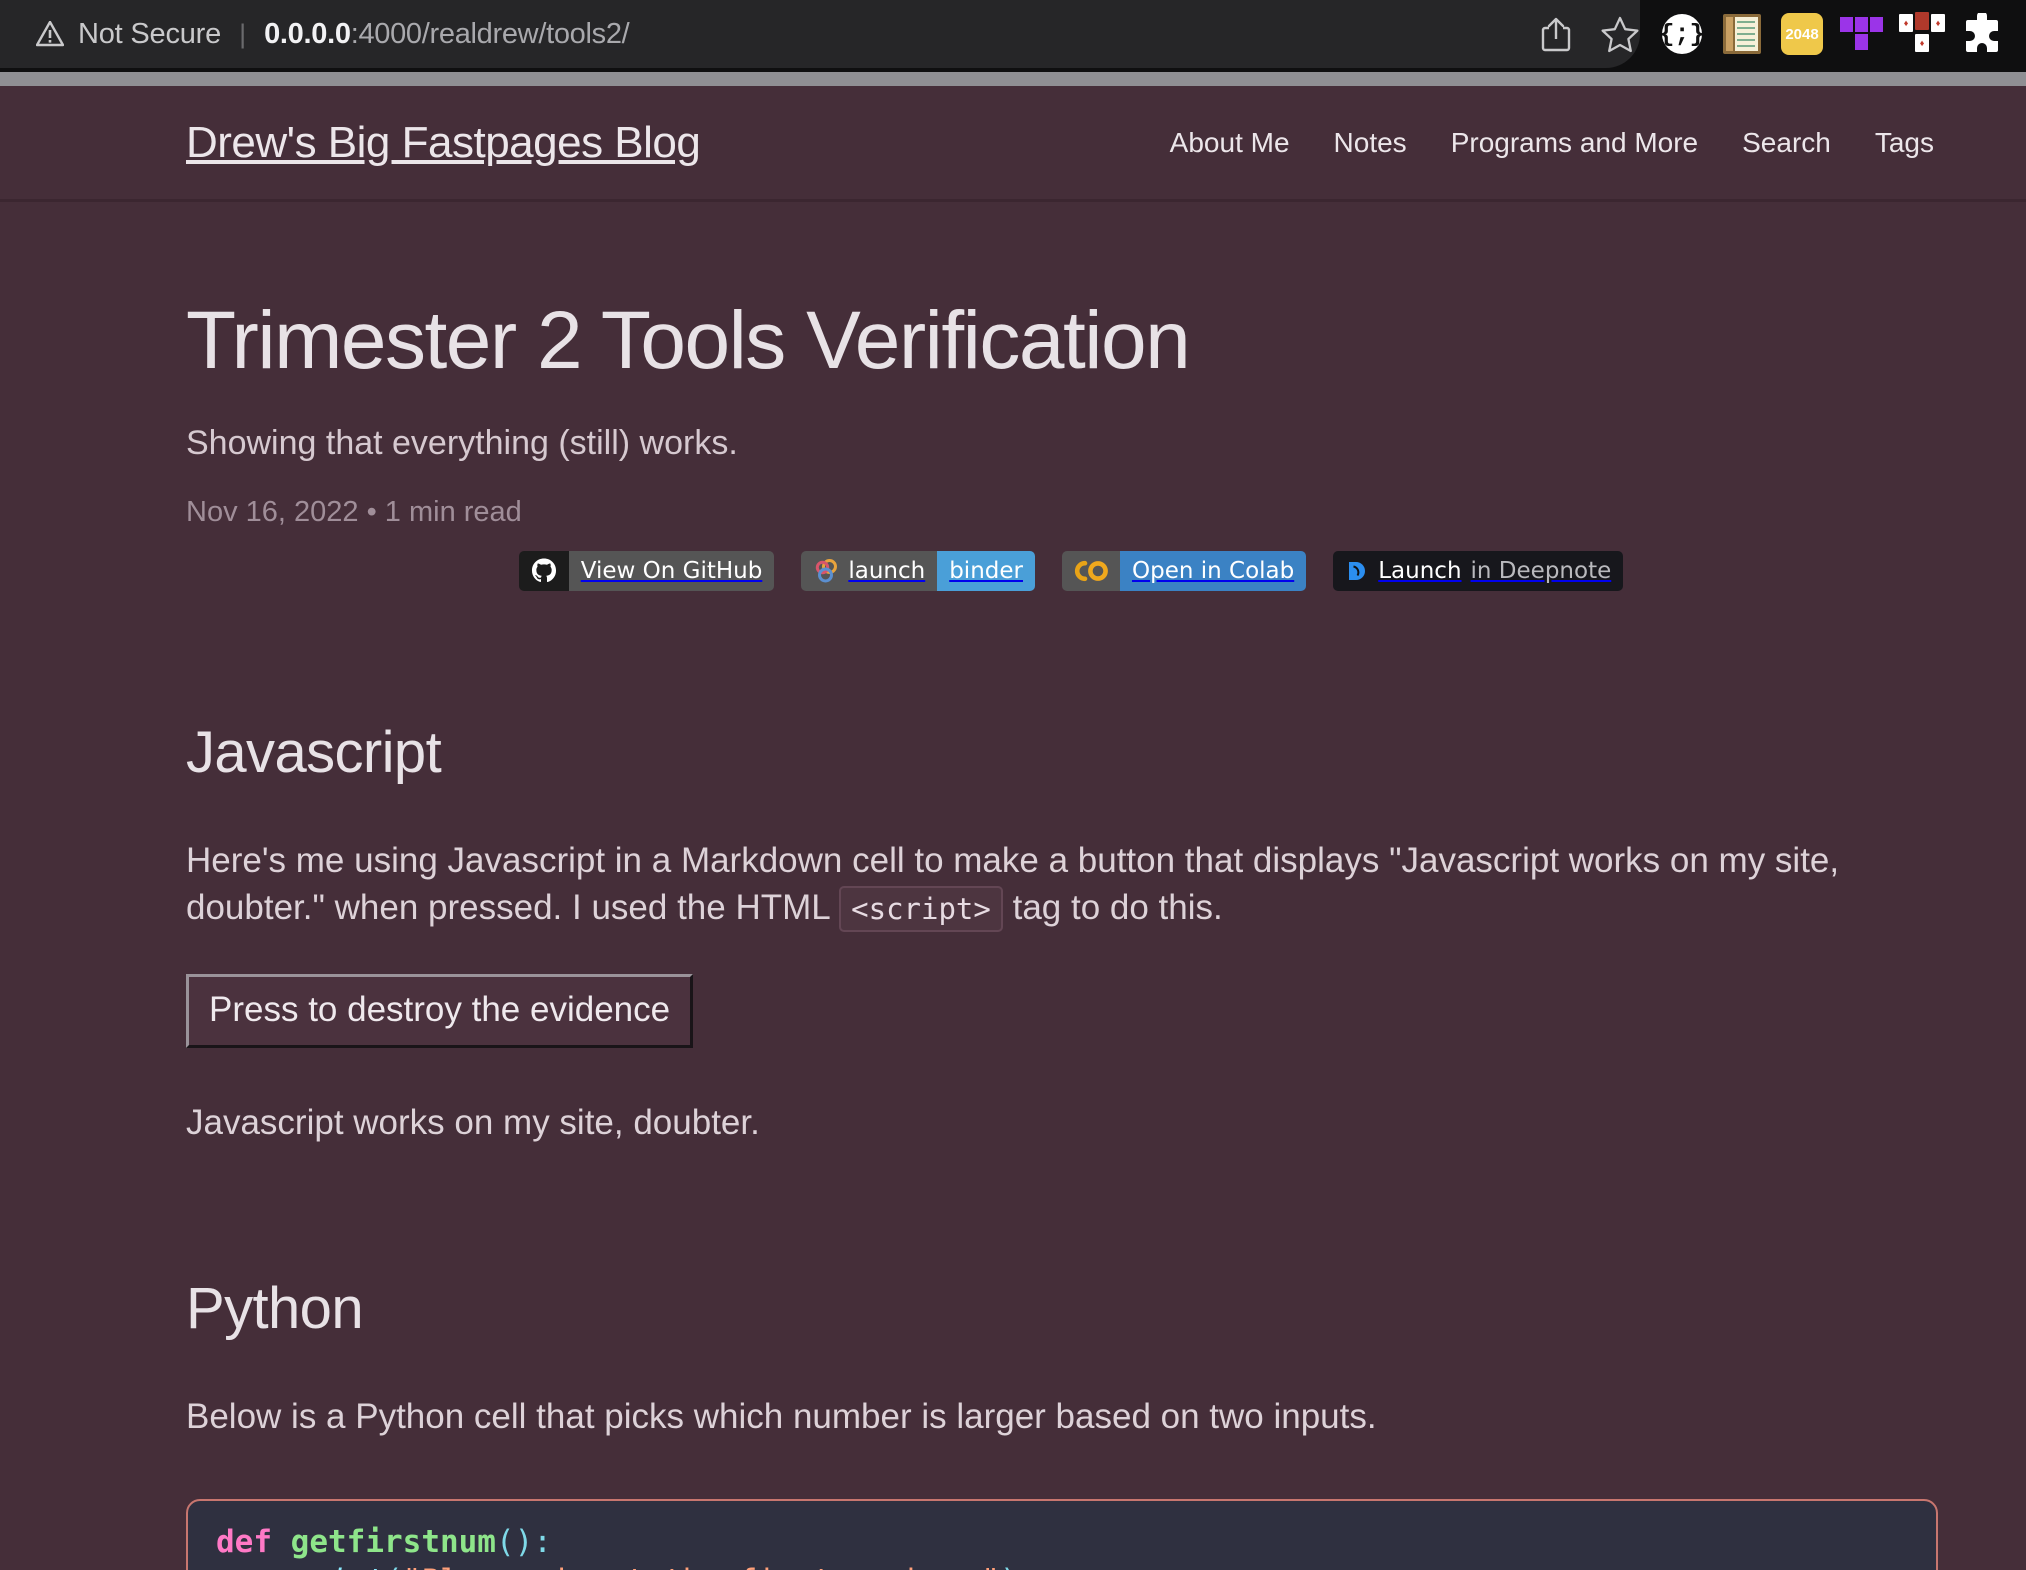 This screenshot has width=2026, height=1570. I want to click on tetris-glyph, so click(1862, 34).